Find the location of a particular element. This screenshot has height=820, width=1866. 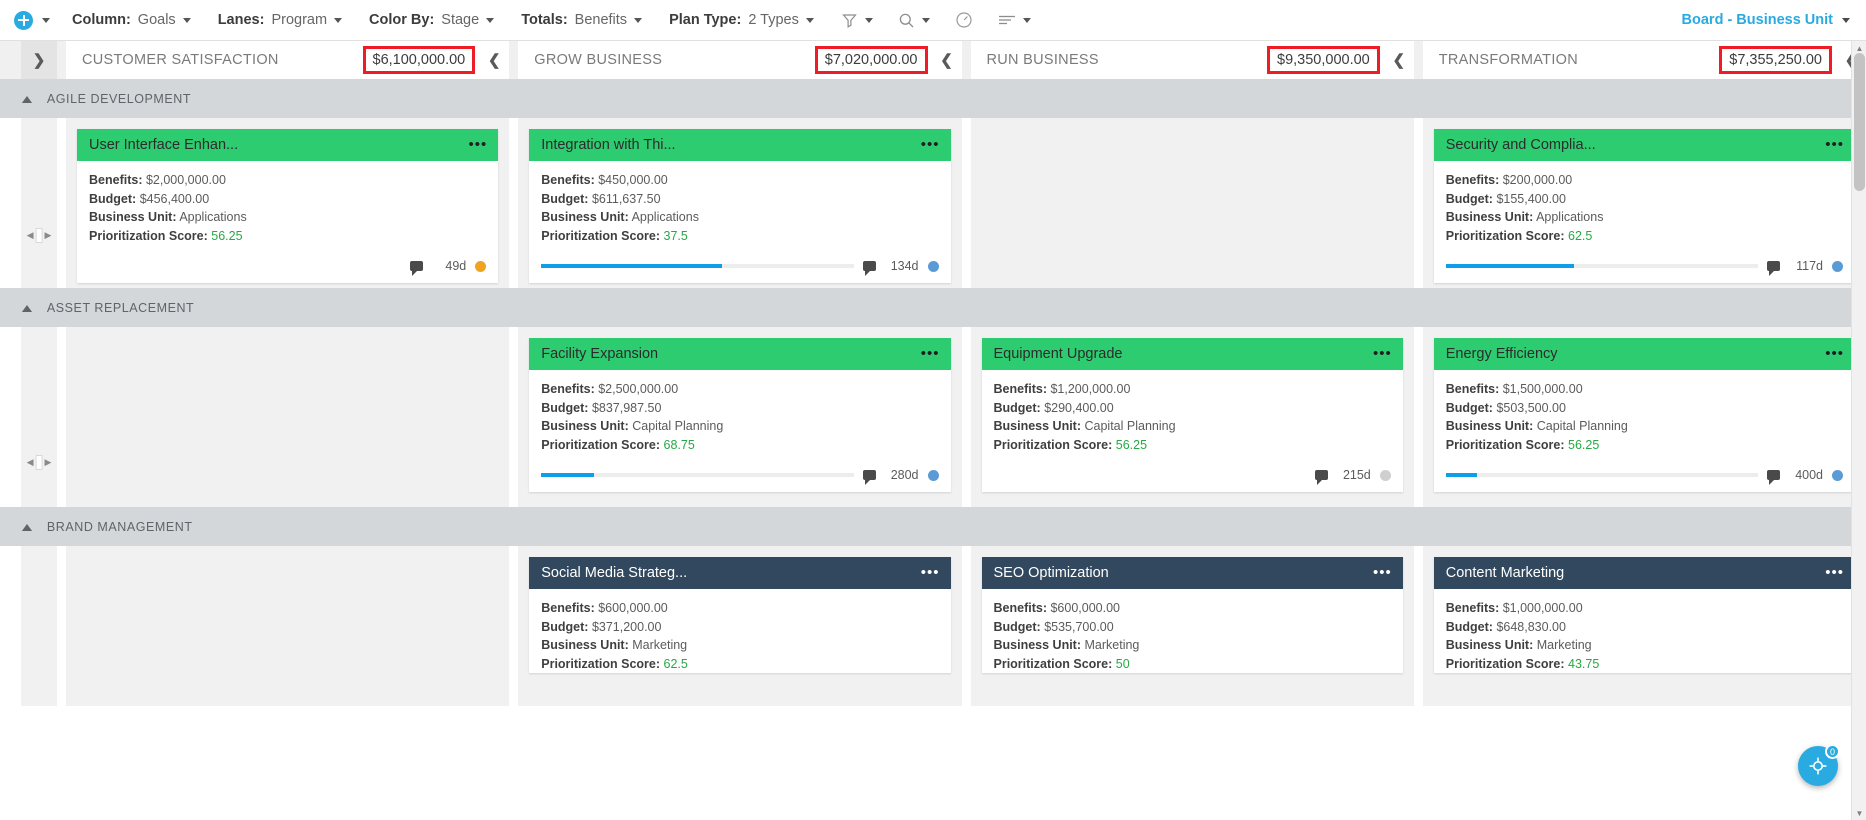

list-view-icon is located at coordinates (1007, 20).